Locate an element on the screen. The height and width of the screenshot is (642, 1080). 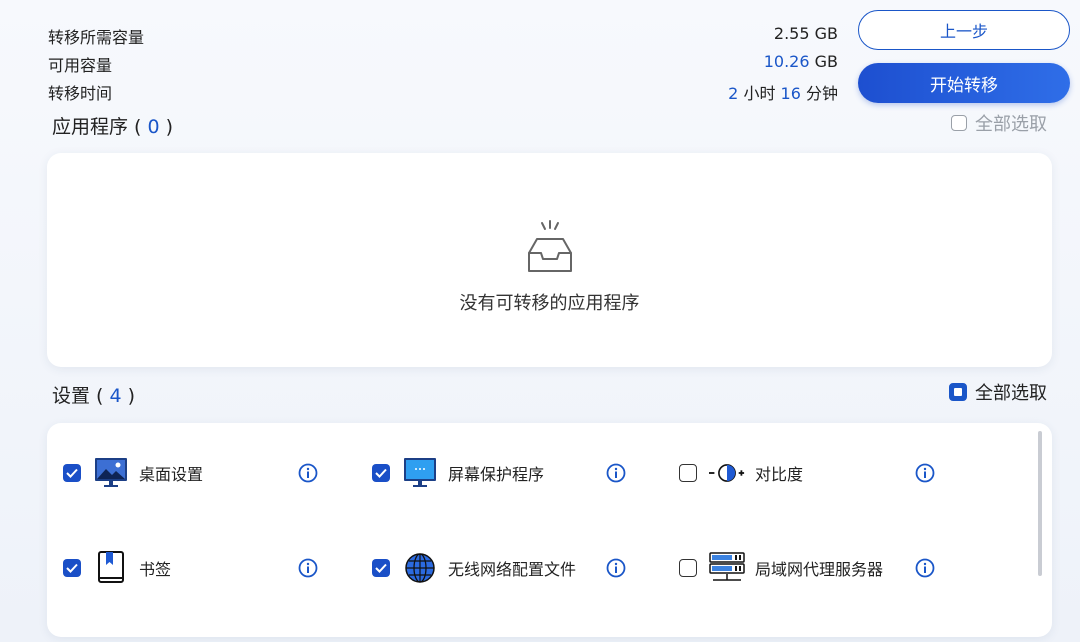
settings-count: 4 is located at coordinates (115, 396).